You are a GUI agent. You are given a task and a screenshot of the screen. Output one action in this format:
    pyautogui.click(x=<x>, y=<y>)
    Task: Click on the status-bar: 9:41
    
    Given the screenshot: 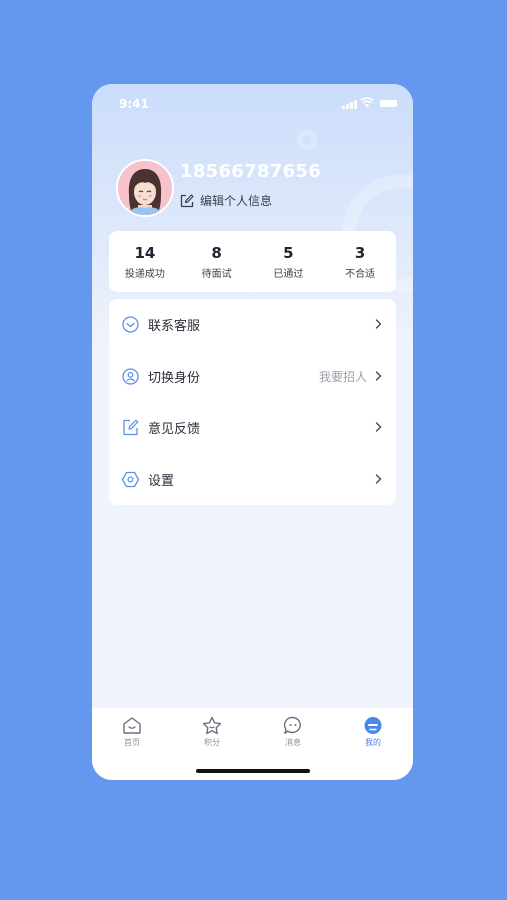 What is the action you would take?
    pyautogui.click(x=252, y=104)
    